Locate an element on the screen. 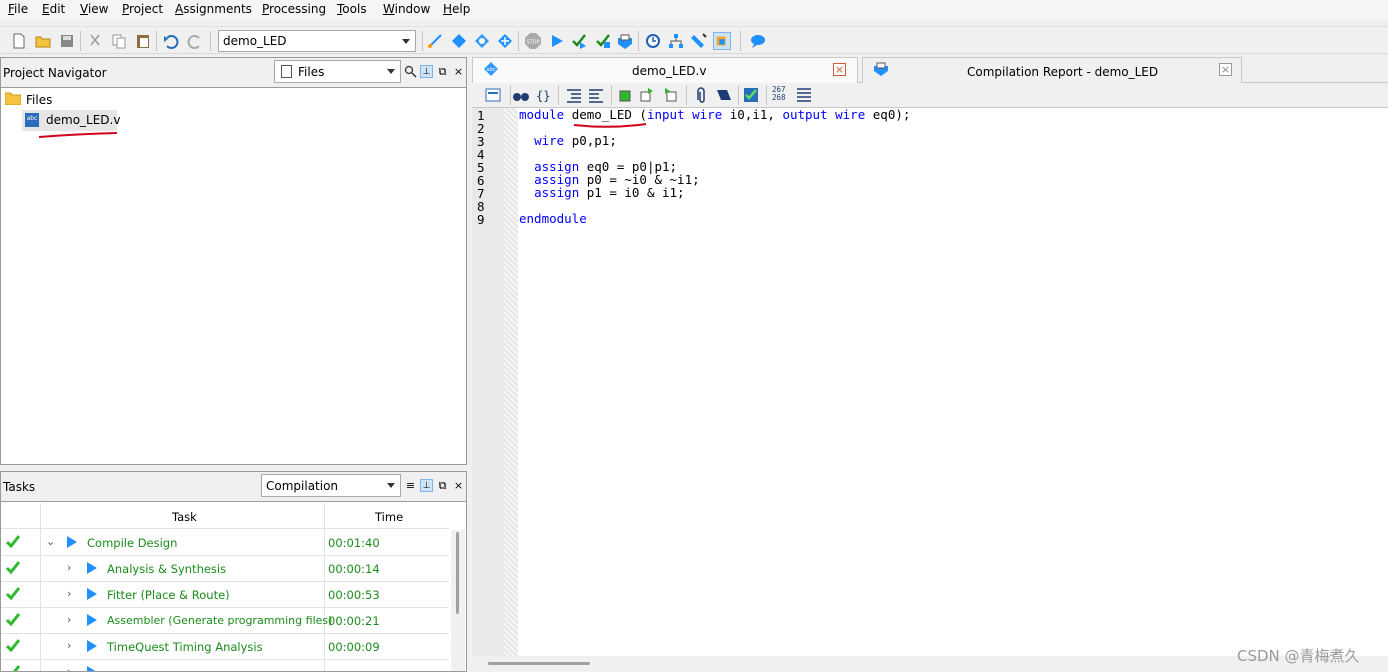 The height and width of the screenshot is (672, 1388). tab-demo-led: abc demo_LED.v × is located at coordinates (665, 70).